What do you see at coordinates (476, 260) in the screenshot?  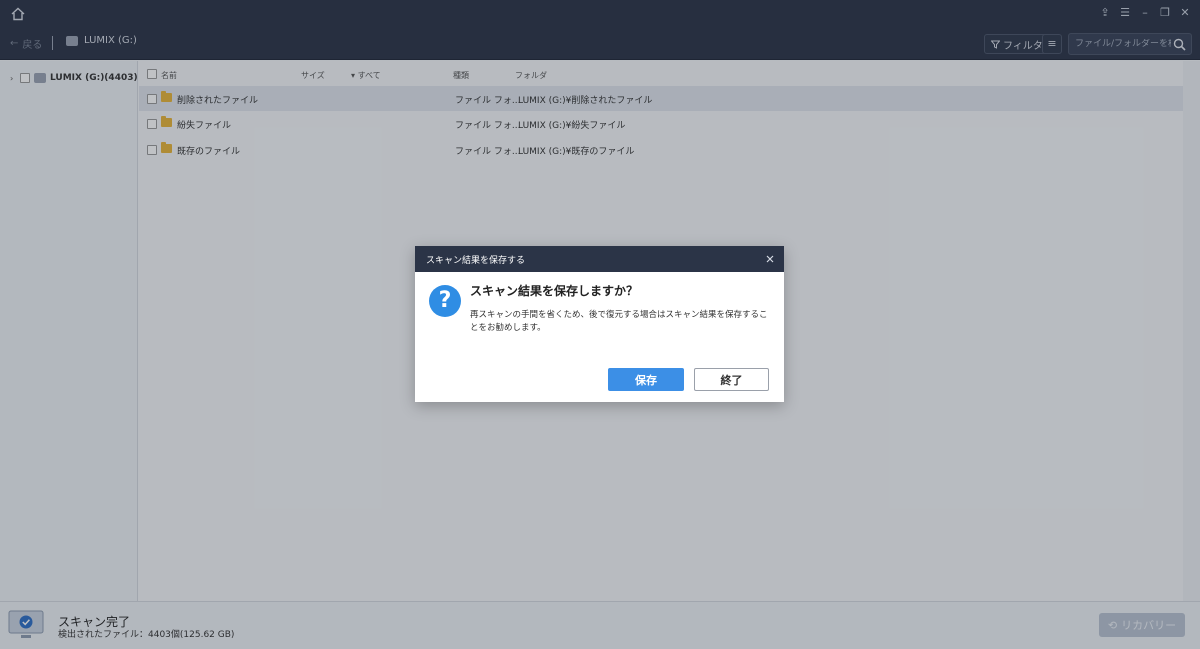 I see `dialog-header-title: スキャン結果を保存する` at bounding box center [476, 260].